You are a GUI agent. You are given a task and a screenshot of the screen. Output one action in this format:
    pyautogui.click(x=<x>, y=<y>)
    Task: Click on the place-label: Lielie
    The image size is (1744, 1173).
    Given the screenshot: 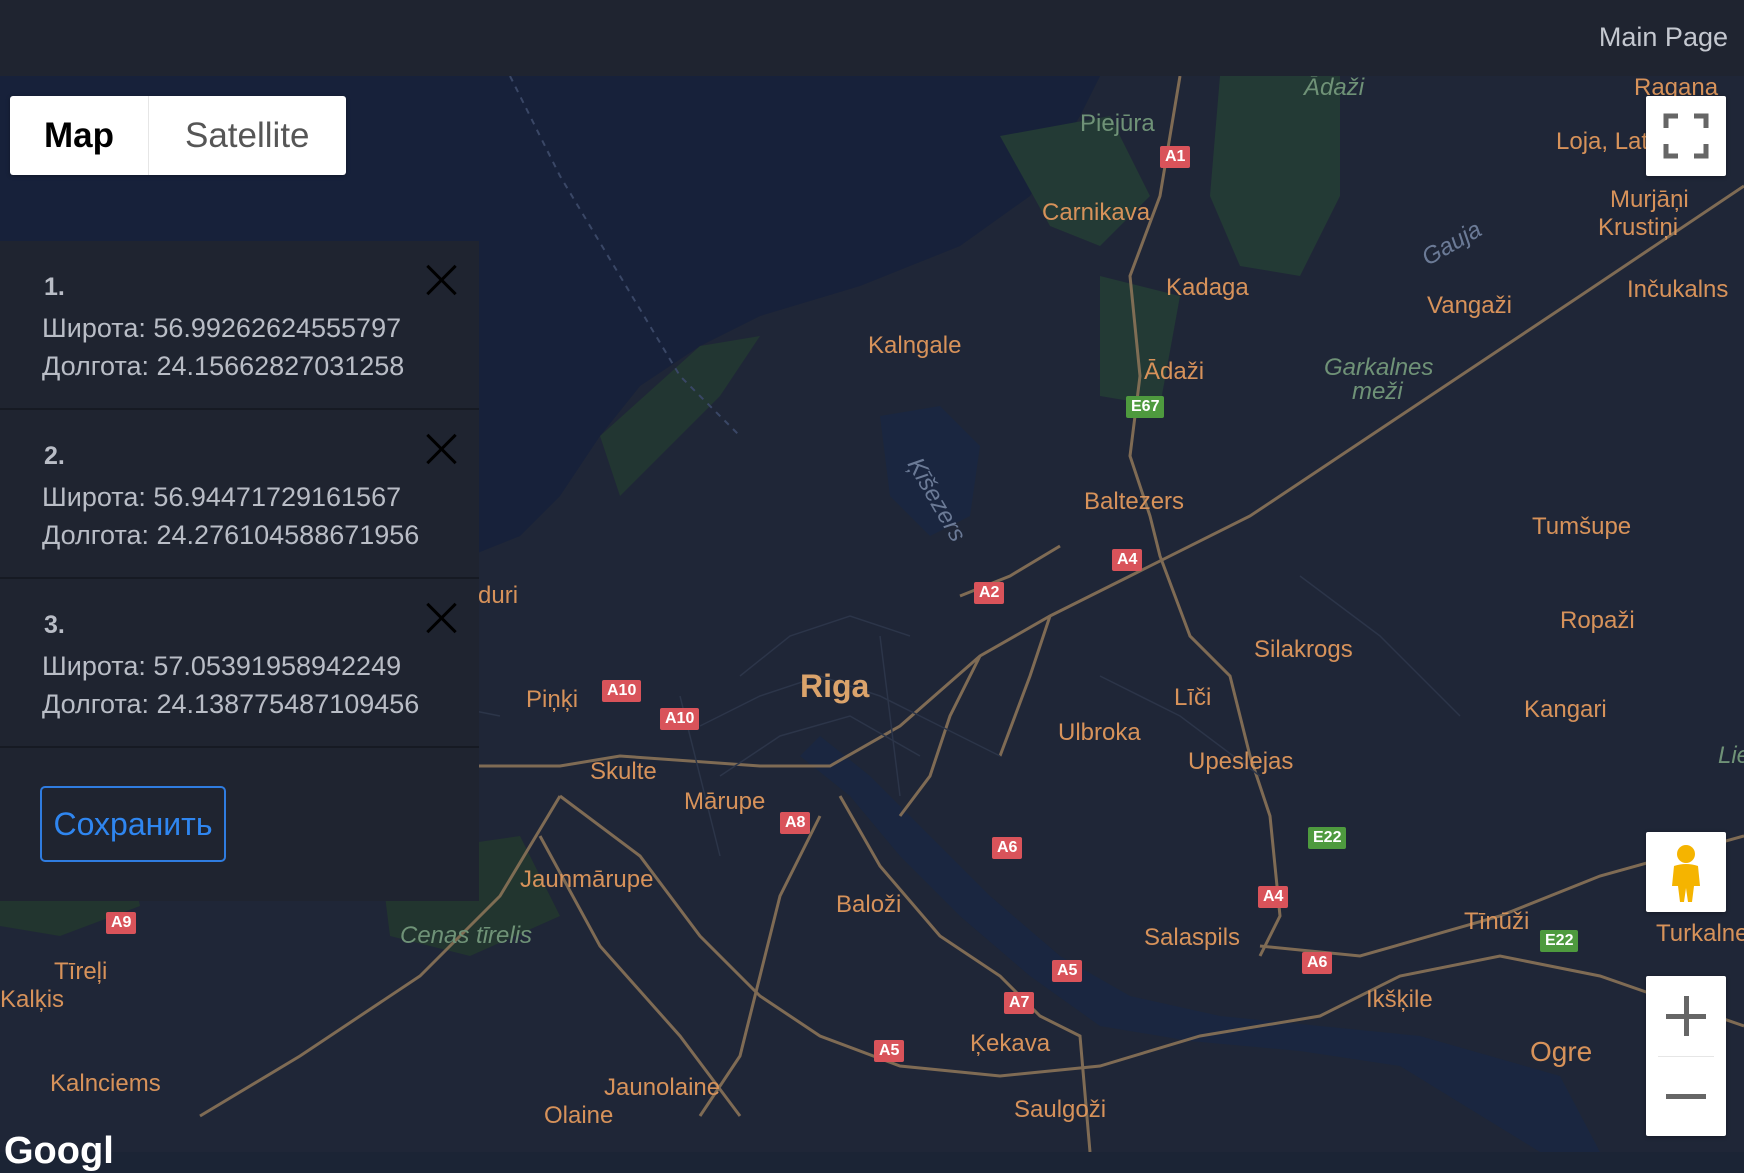 What is the action you would take?
    pyautogui.click(x=1731, y=755)
    